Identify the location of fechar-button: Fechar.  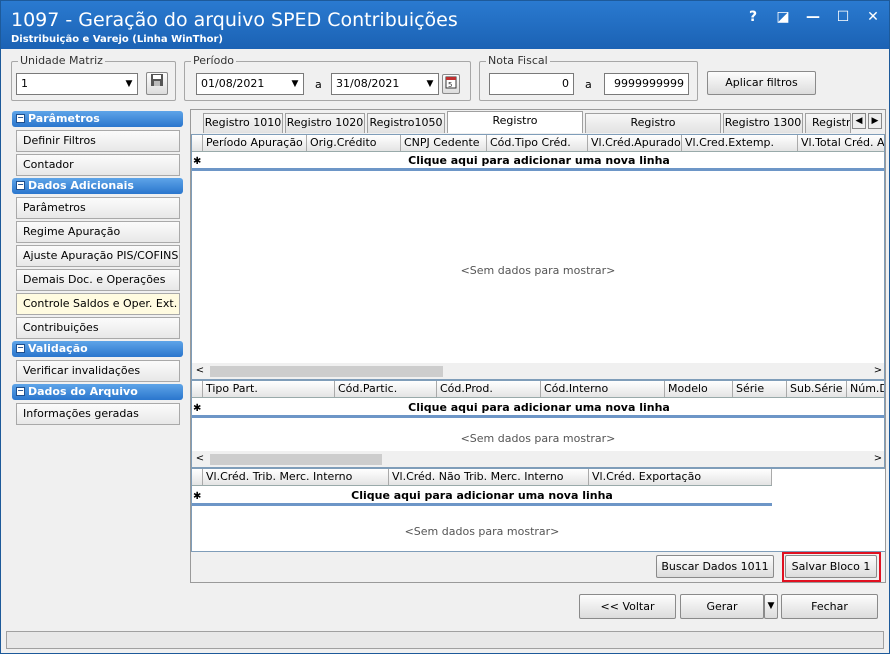
(829, 606).